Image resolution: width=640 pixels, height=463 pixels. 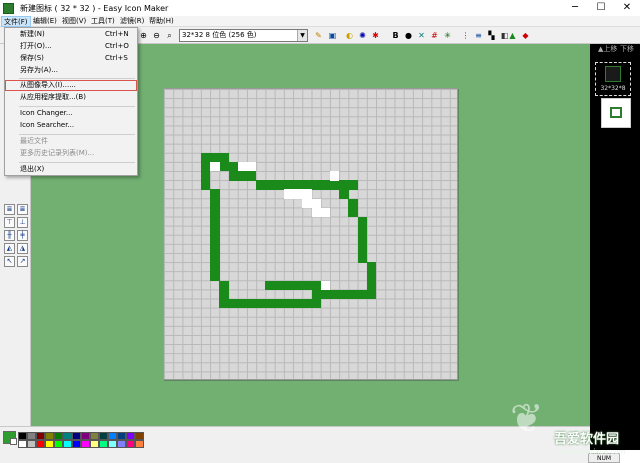 What do you see at coordinates (362, 35) in the screenshot?
I see `brightness-icon: ✺` at bounding box center [362, 35].